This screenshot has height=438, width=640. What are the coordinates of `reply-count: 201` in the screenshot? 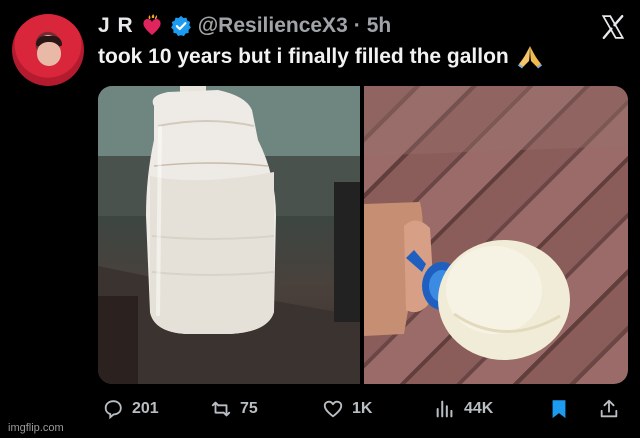 It's located at (145, 408).